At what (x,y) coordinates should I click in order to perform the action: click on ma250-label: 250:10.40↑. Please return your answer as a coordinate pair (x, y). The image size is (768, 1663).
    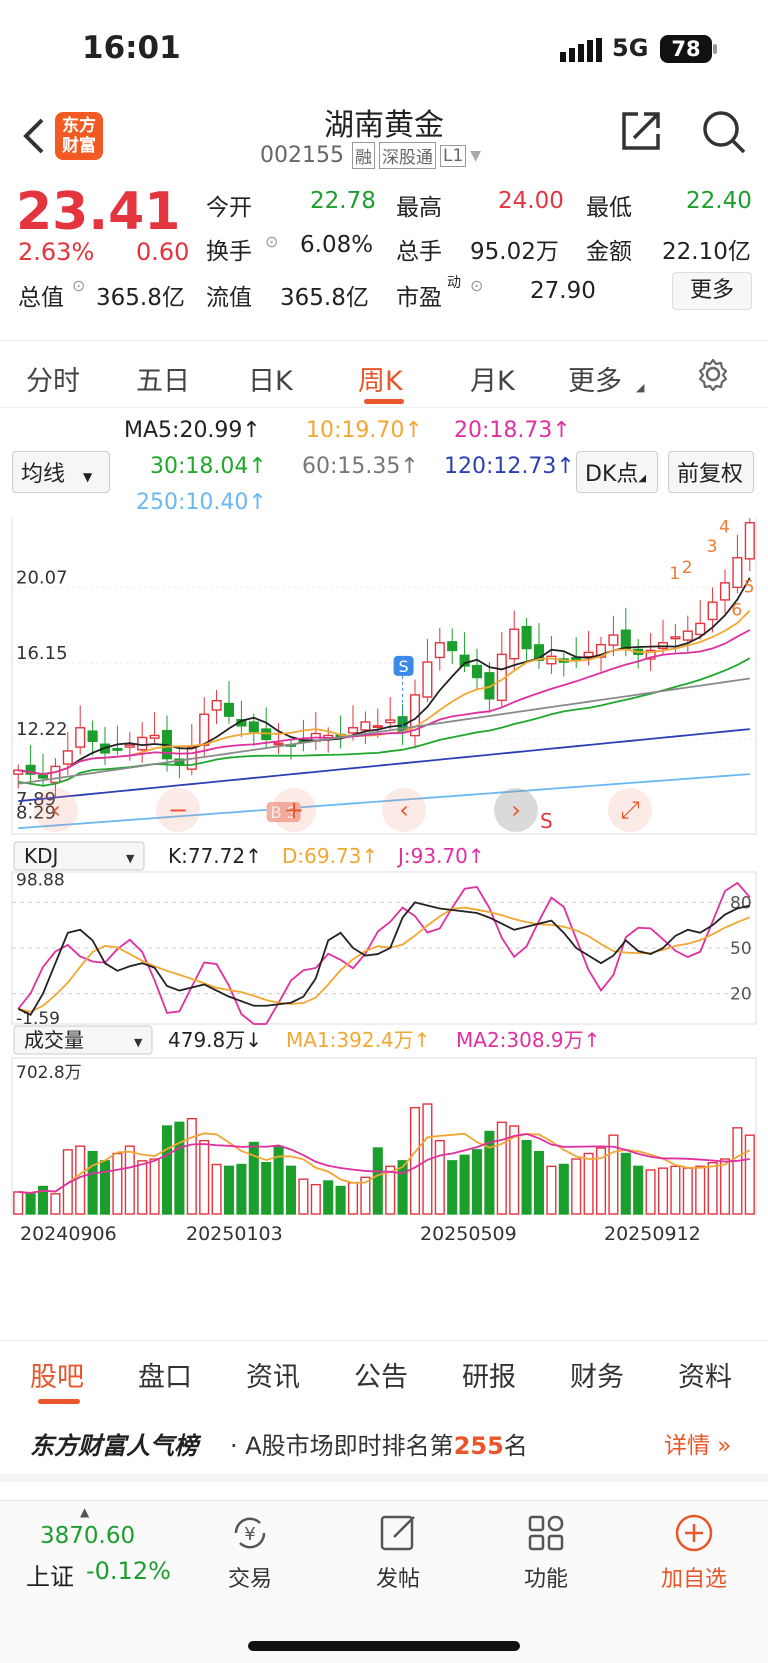
    Looking at the image, I should click on (201, 502).